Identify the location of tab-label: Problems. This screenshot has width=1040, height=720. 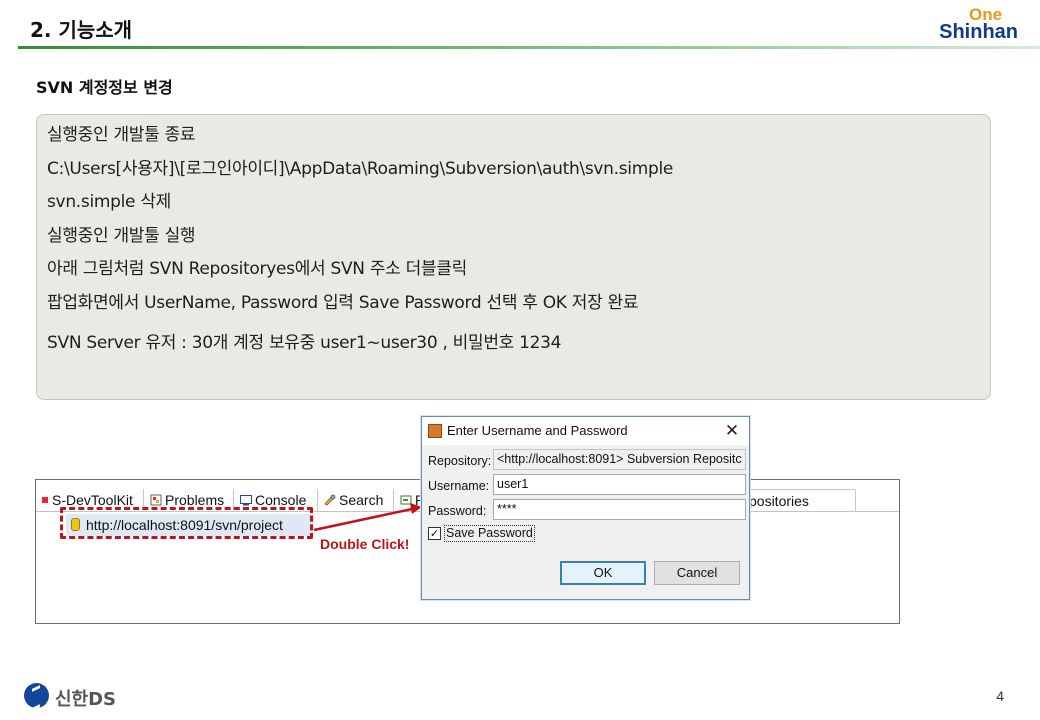
(195, 500).